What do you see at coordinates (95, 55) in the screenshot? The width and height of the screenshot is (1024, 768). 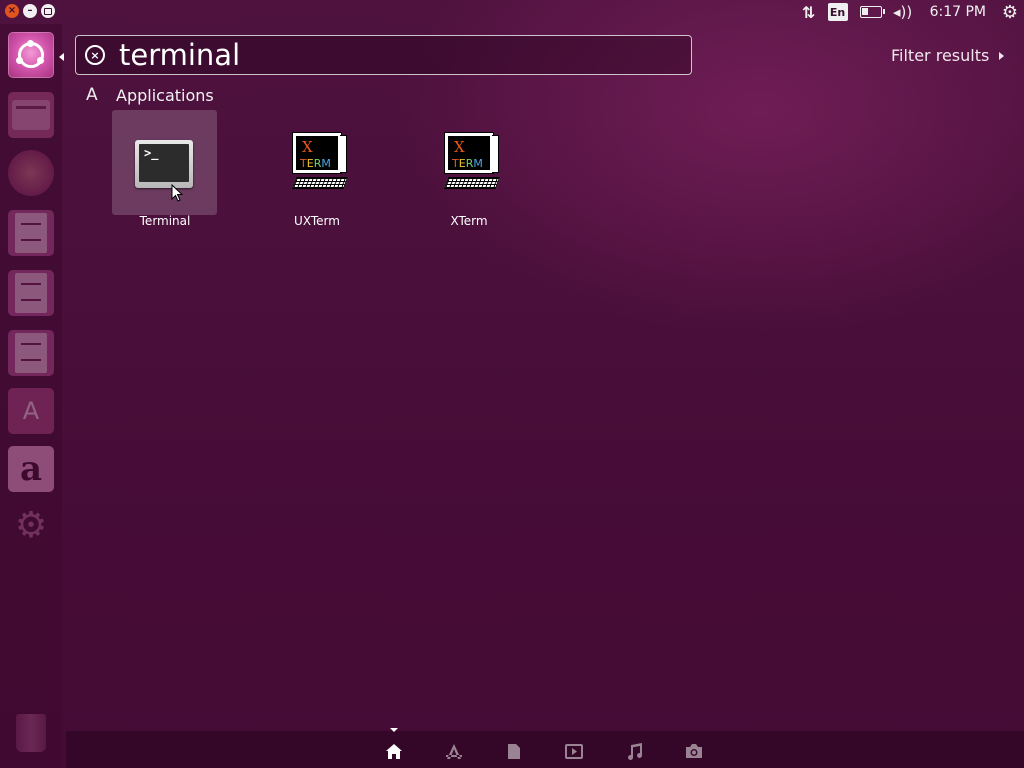 I see `clear-search-icon: ×` at bounding box center [95, 55].